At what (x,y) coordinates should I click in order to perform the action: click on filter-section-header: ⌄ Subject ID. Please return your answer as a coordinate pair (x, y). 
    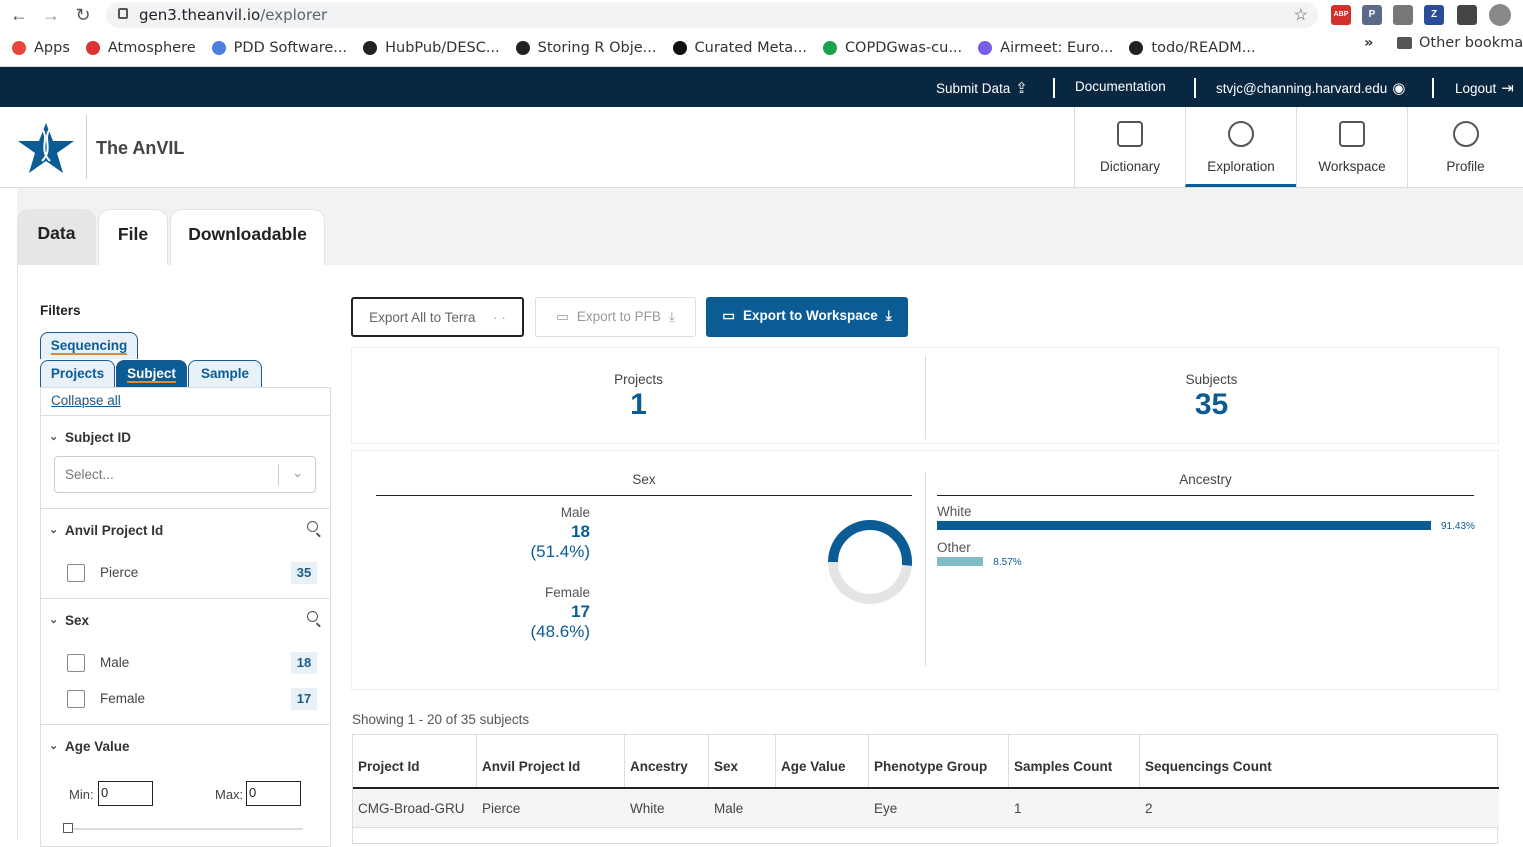
    Looking at the image, I should click on (90, 437).